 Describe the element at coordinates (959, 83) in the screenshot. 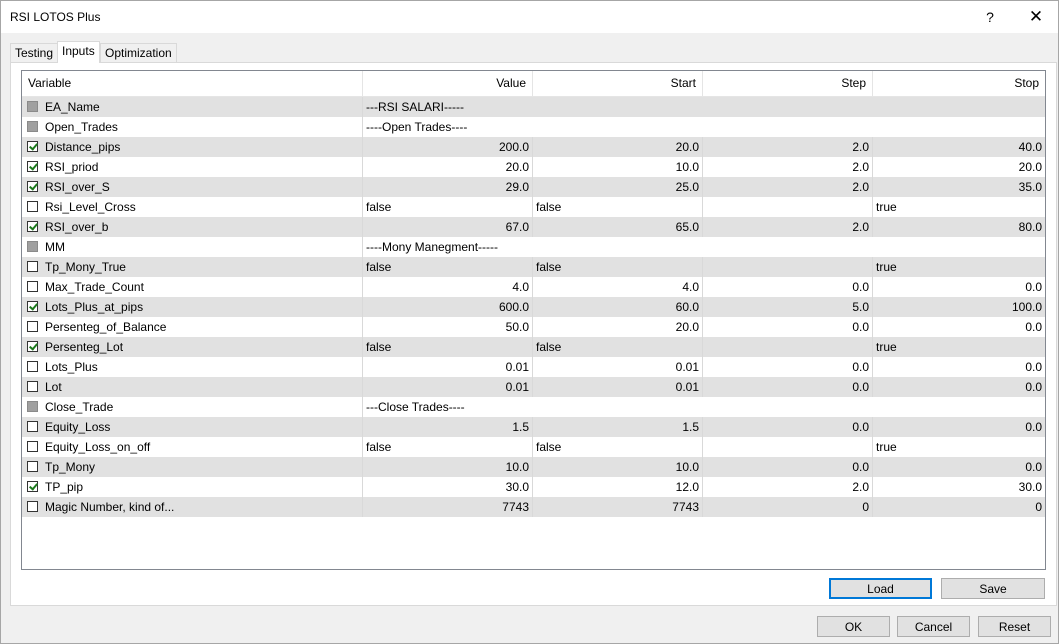

I see `column-header-stop: Stop` at that location.